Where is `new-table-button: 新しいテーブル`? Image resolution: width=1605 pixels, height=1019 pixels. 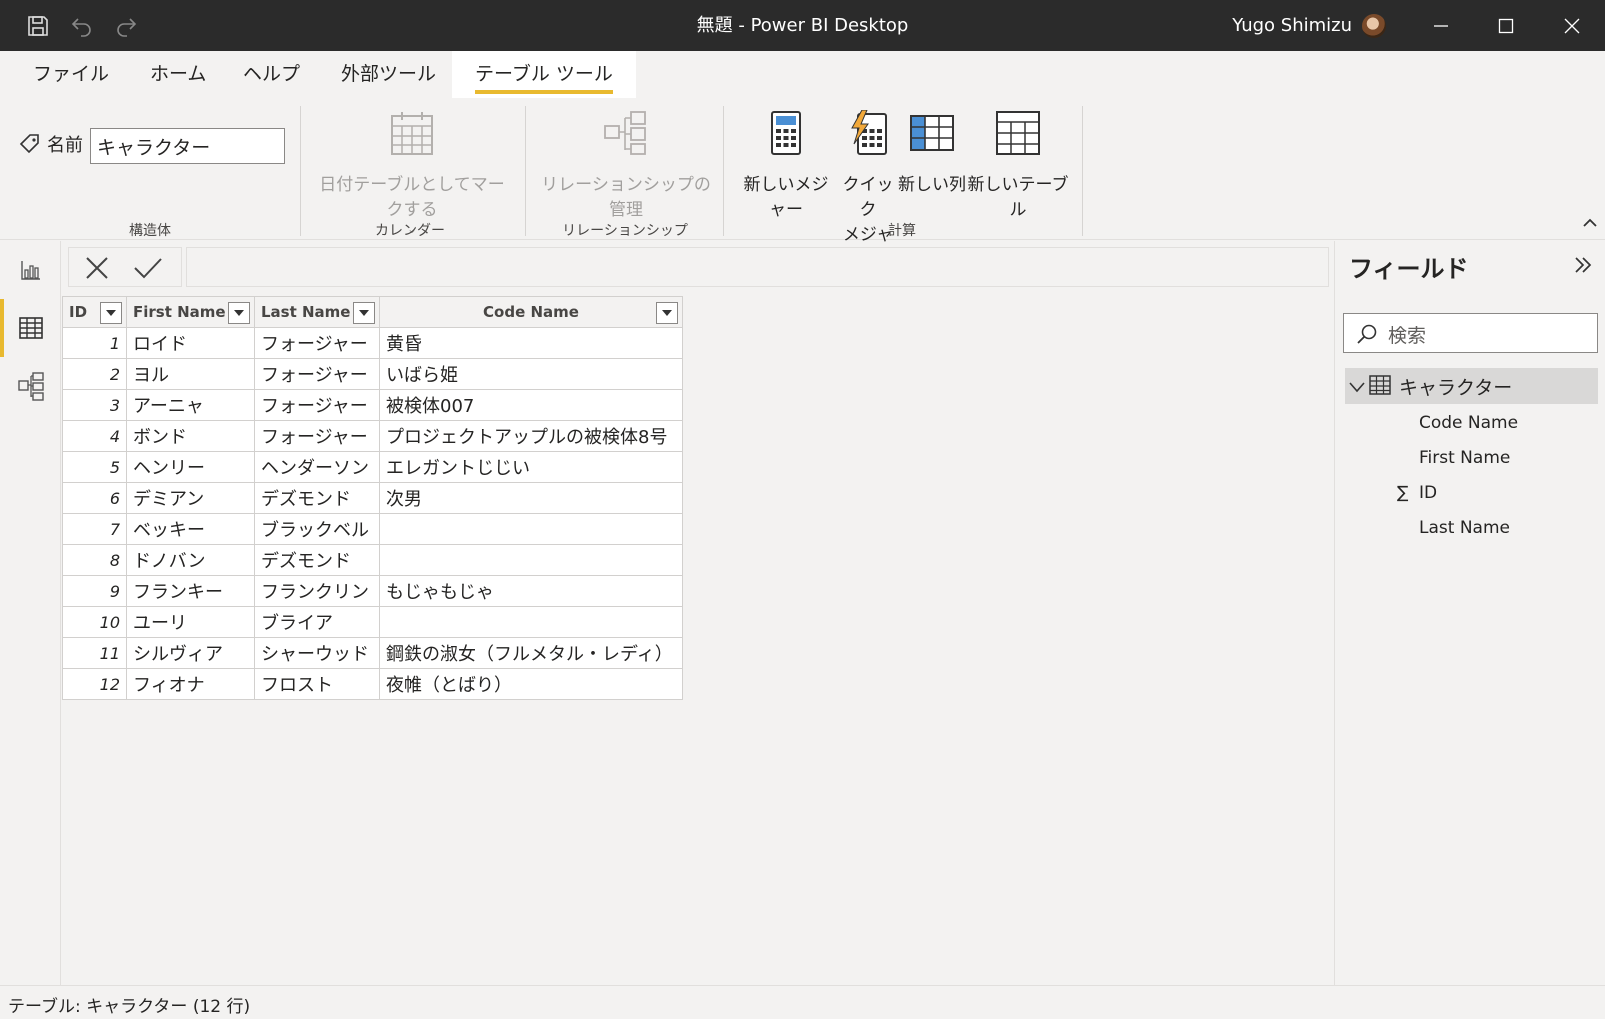
new-table-button: 新しいテーブル is located at coordinates (1018, 165).